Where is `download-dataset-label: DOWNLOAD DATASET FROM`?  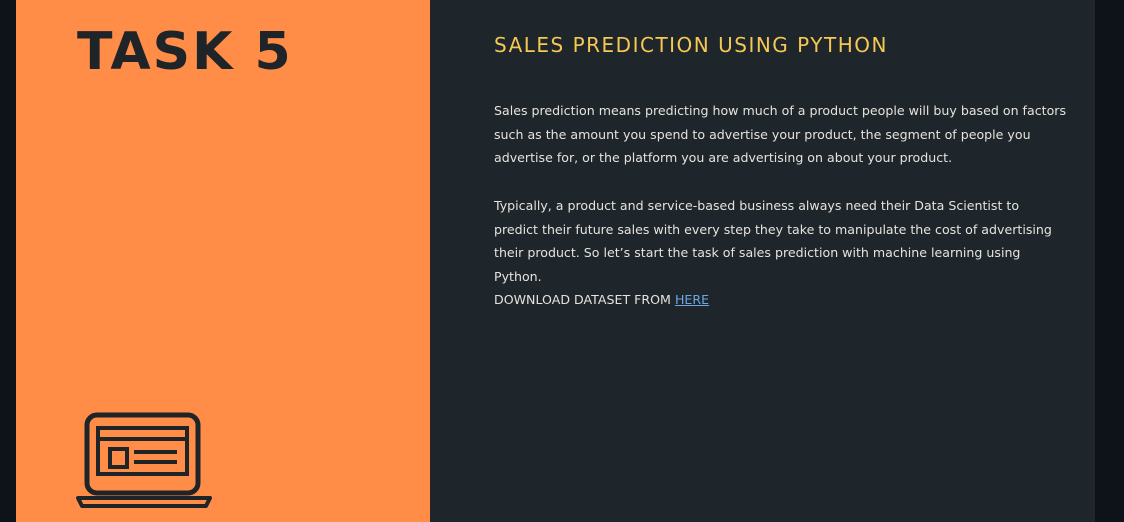
download-dataset-label: DOWNLOAD DATASET FROM is located at coordinates (584, 299).